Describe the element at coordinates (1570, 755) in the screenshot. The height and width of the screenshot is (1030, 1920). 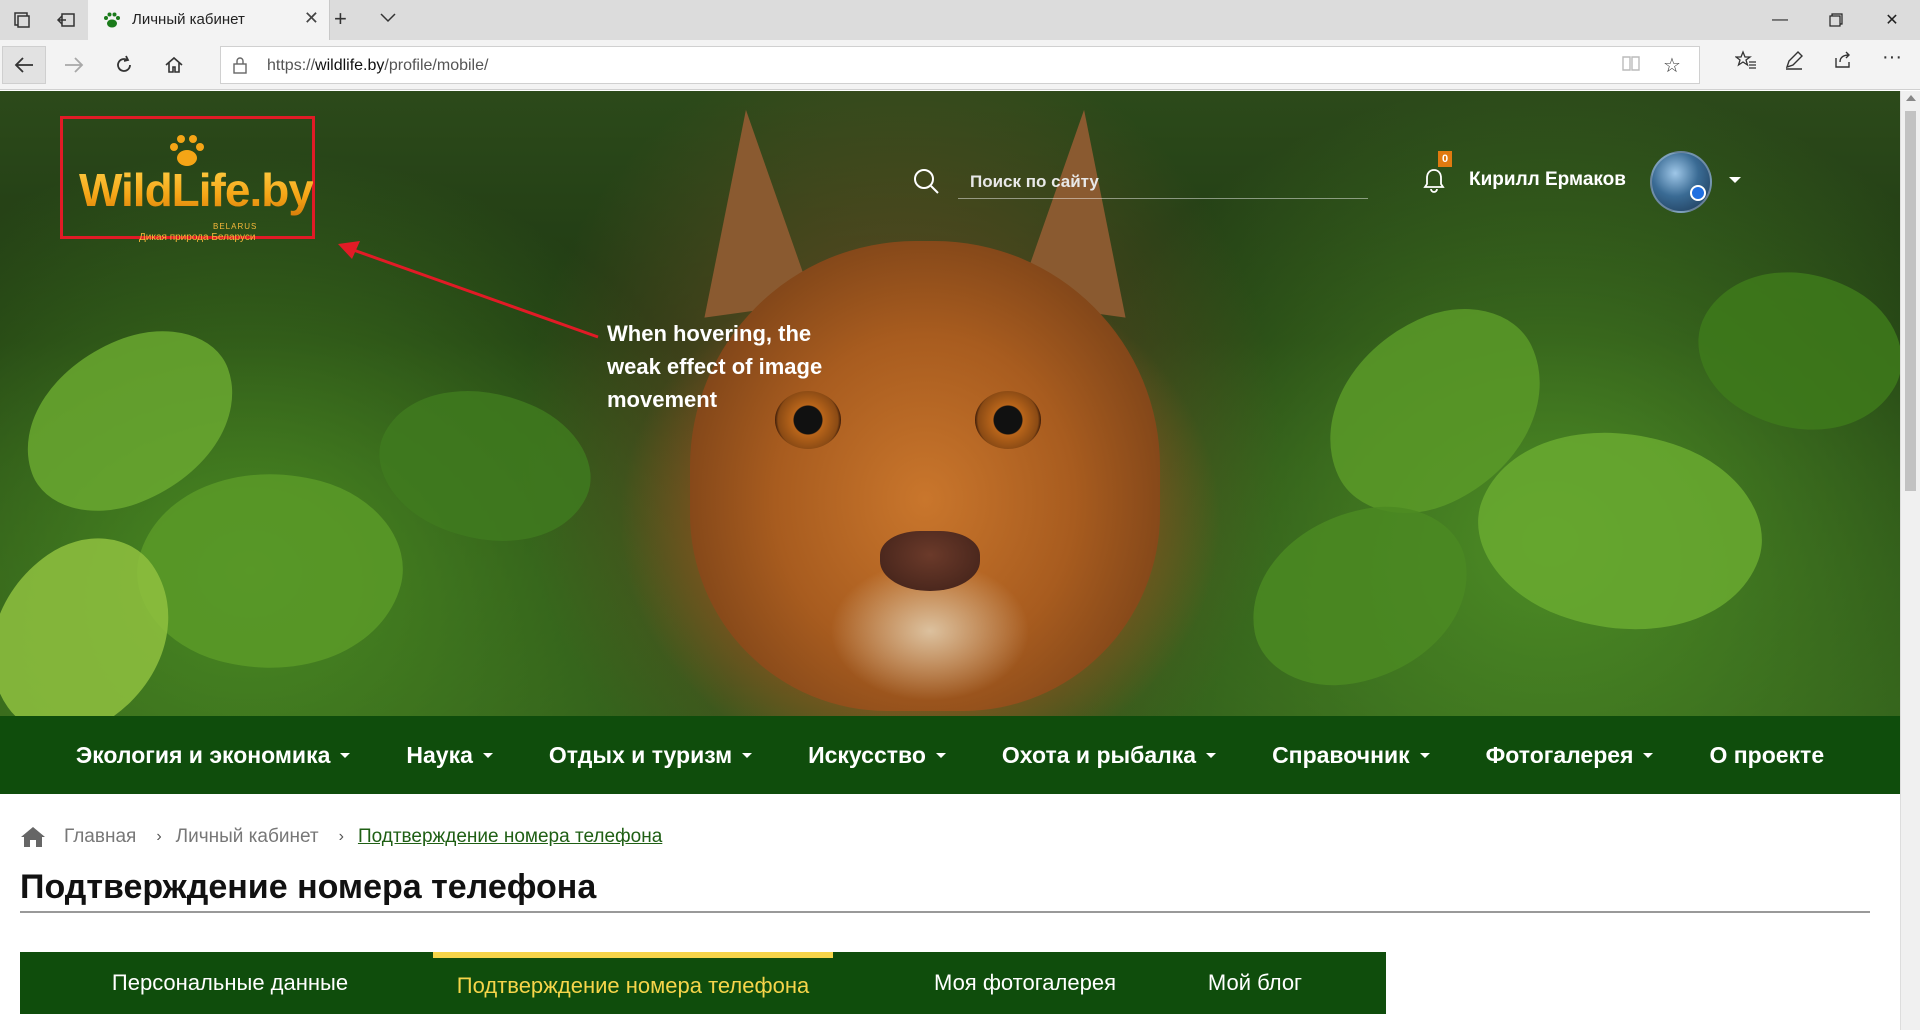
I see `menu-item-gallery: Фотогалерея` at that location.